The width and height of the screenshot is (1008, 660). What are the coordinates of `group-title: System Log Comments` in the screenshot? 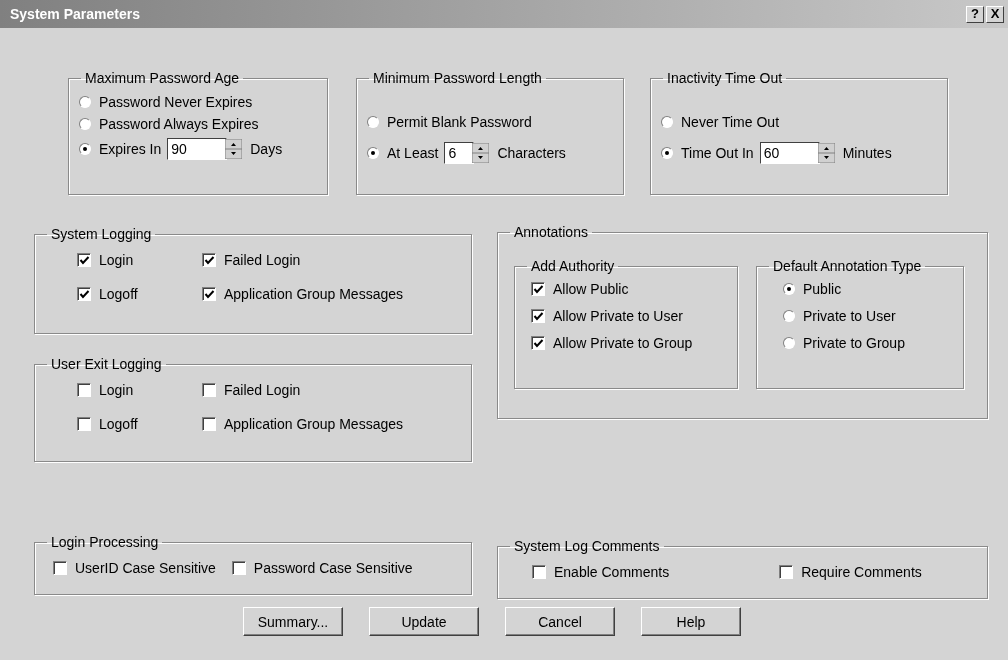 It's located at (587, 546).